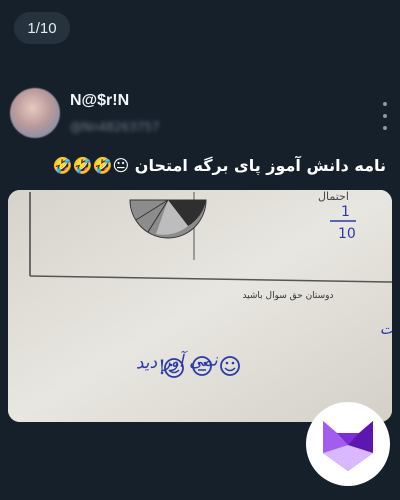  Describe the element at coordinates (287, 296) in the screenshot. I see `note-header: دوستان حق سوال باشید` at that location.